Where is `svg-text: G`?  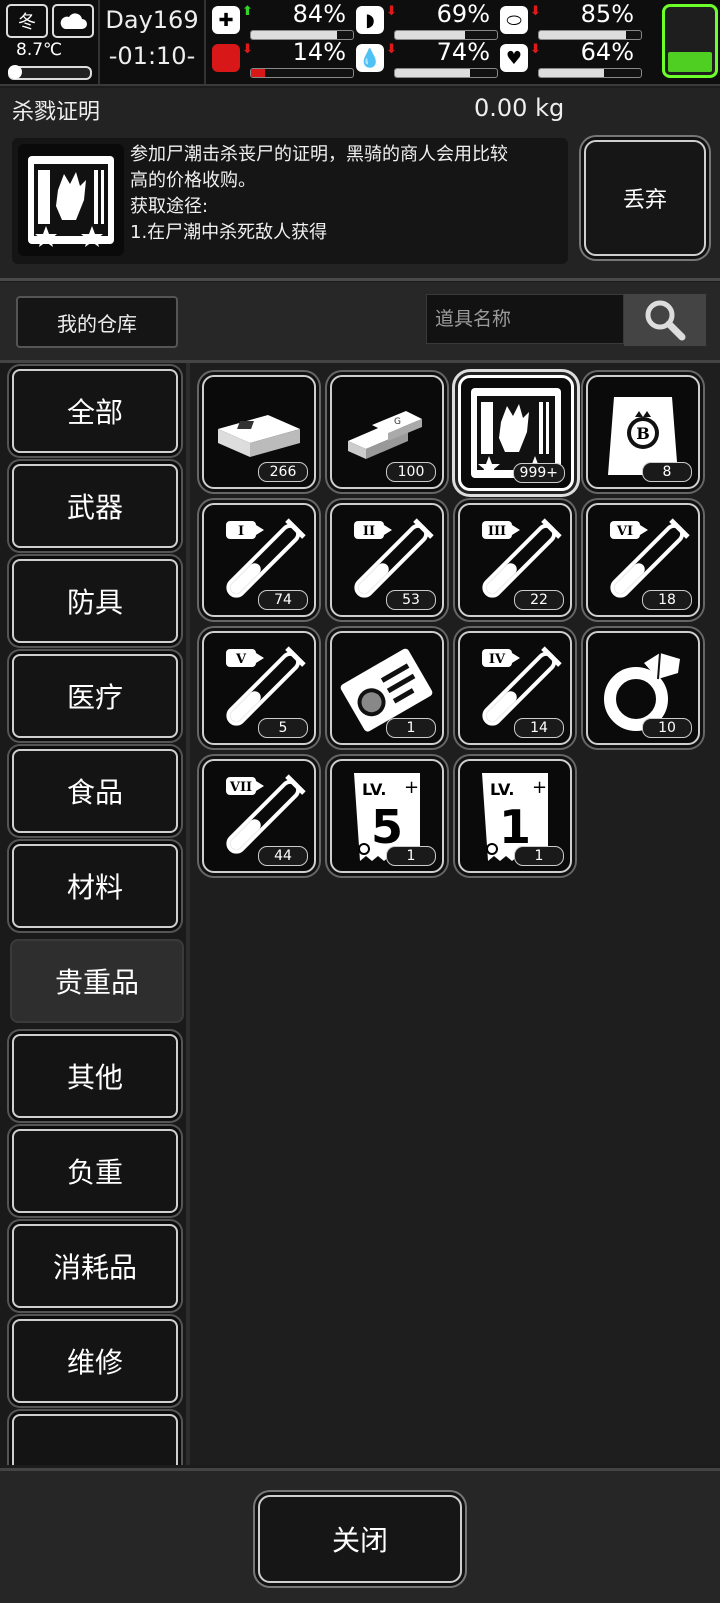
svg-text: G is located at coordinates (397, 422).